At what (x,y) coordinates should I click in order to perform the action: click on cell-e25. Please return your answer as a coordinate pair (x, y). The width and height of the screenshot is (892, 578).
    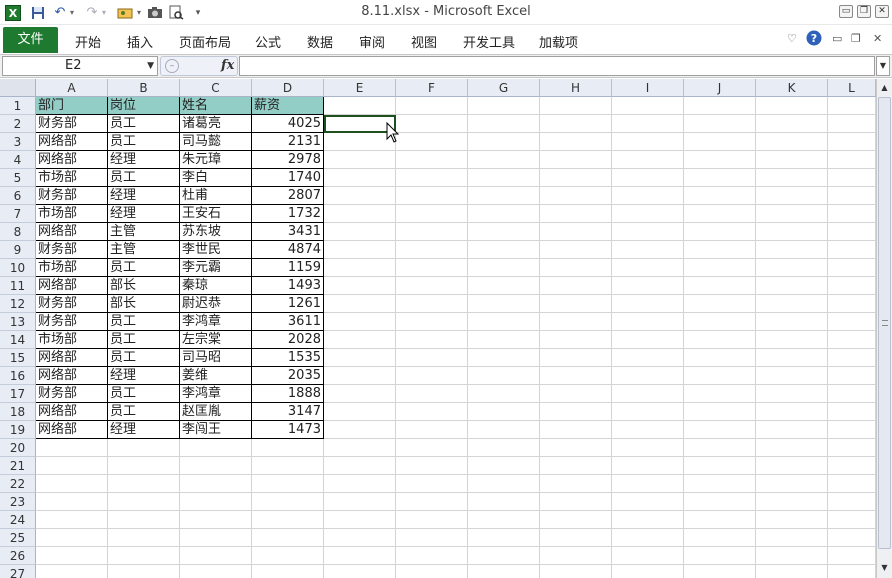
    Looking at the image, I should click on (360, 538).